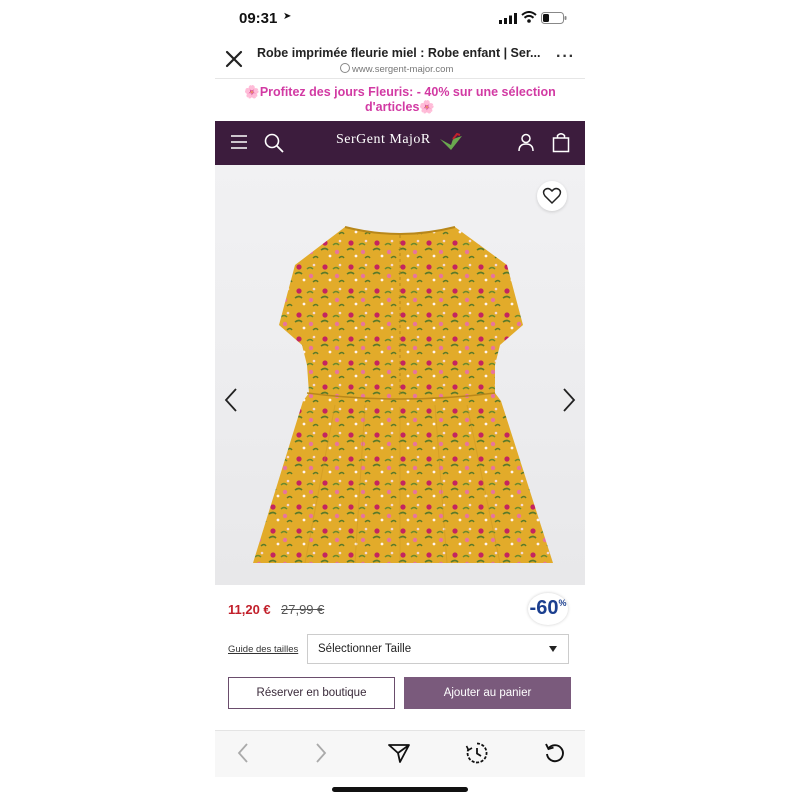 The height and width of the screenshot is (800, 800). I want to click on price-row: 11,20 € 27,99 € -60%, so click(400, 609).